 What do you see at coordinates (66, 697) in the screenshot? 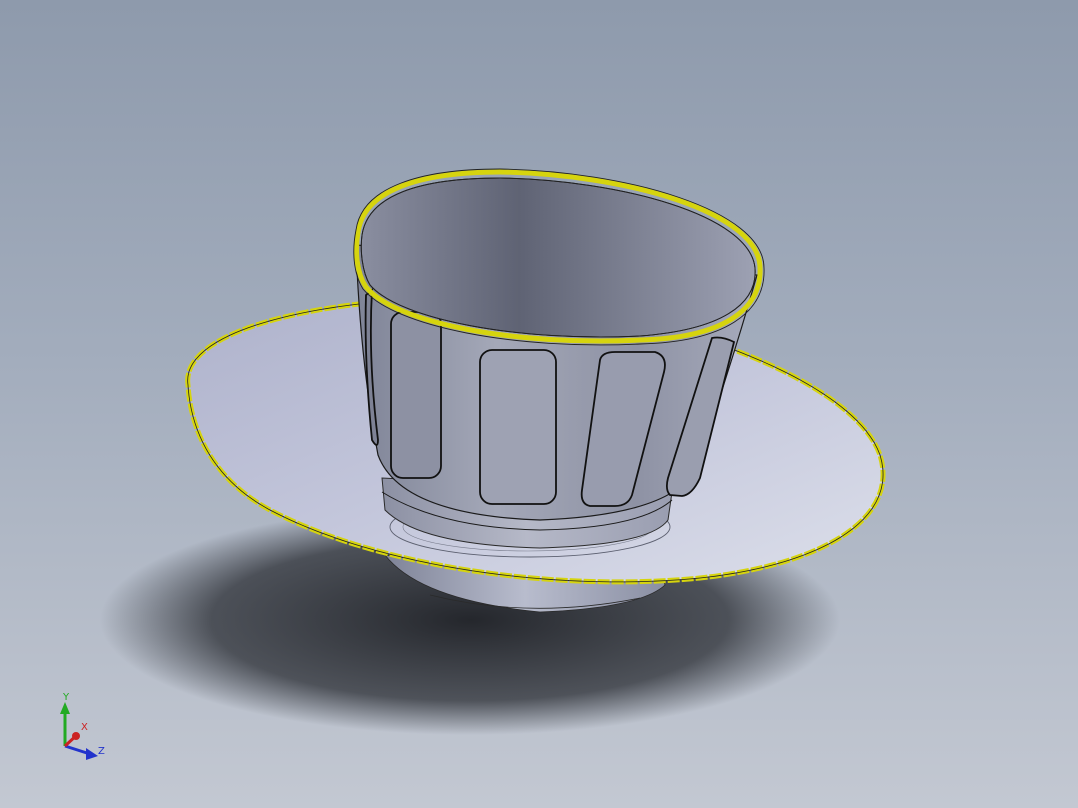
I see `y-axis-label: Y` at bounding box center [66, 697].